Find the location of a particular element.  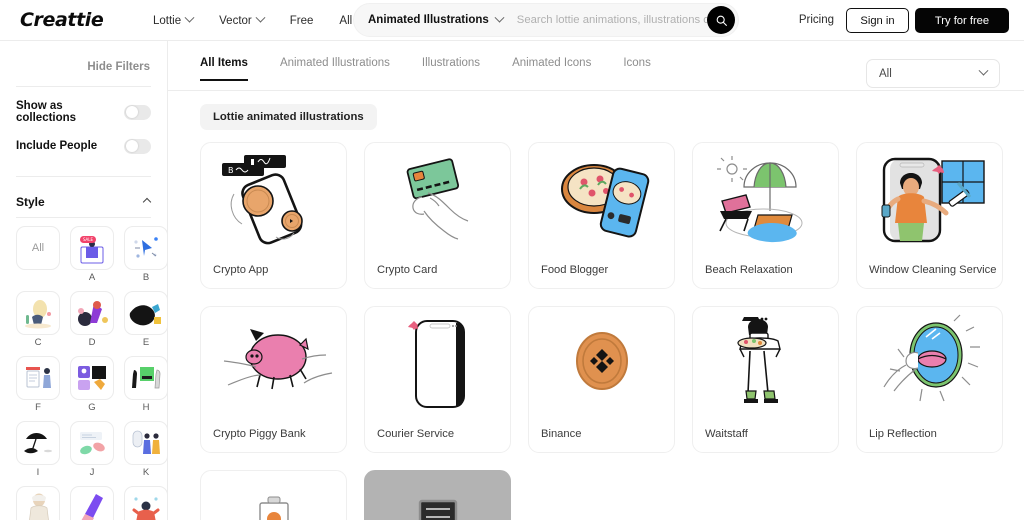

try-for-free-button: Try for free is located at coordinates (962, 20).